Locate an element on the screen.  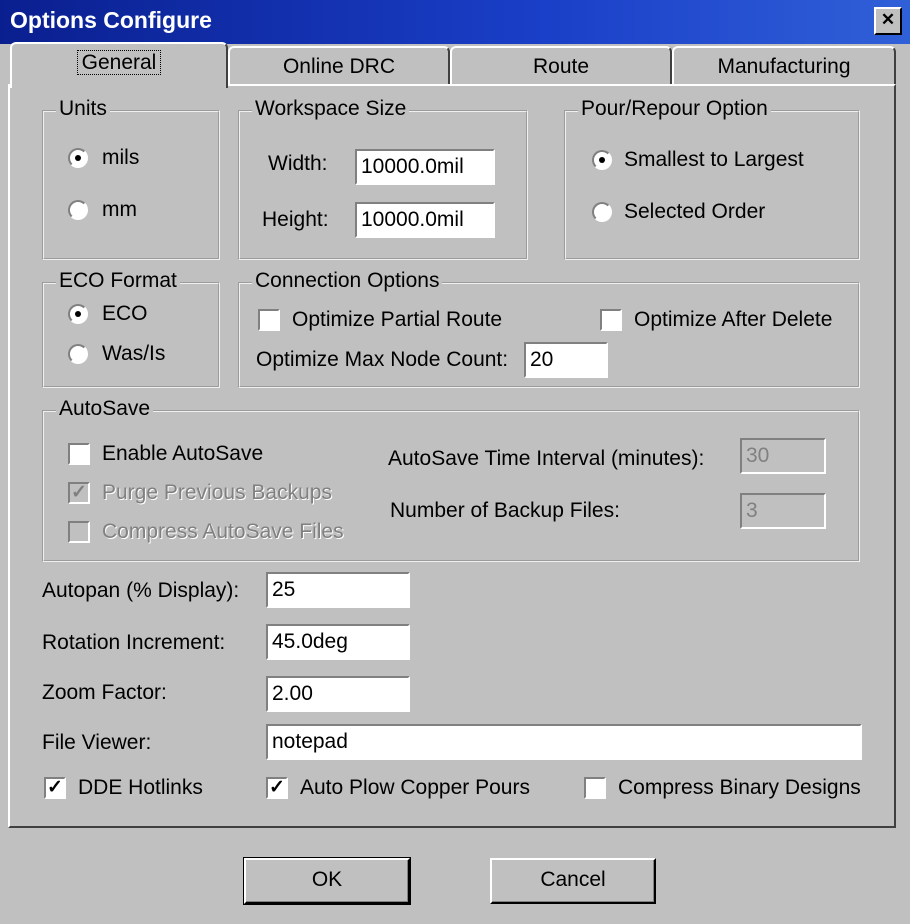
dde-hotlinks-label: DDE Hotlinks is located at coordinates (140, 787).